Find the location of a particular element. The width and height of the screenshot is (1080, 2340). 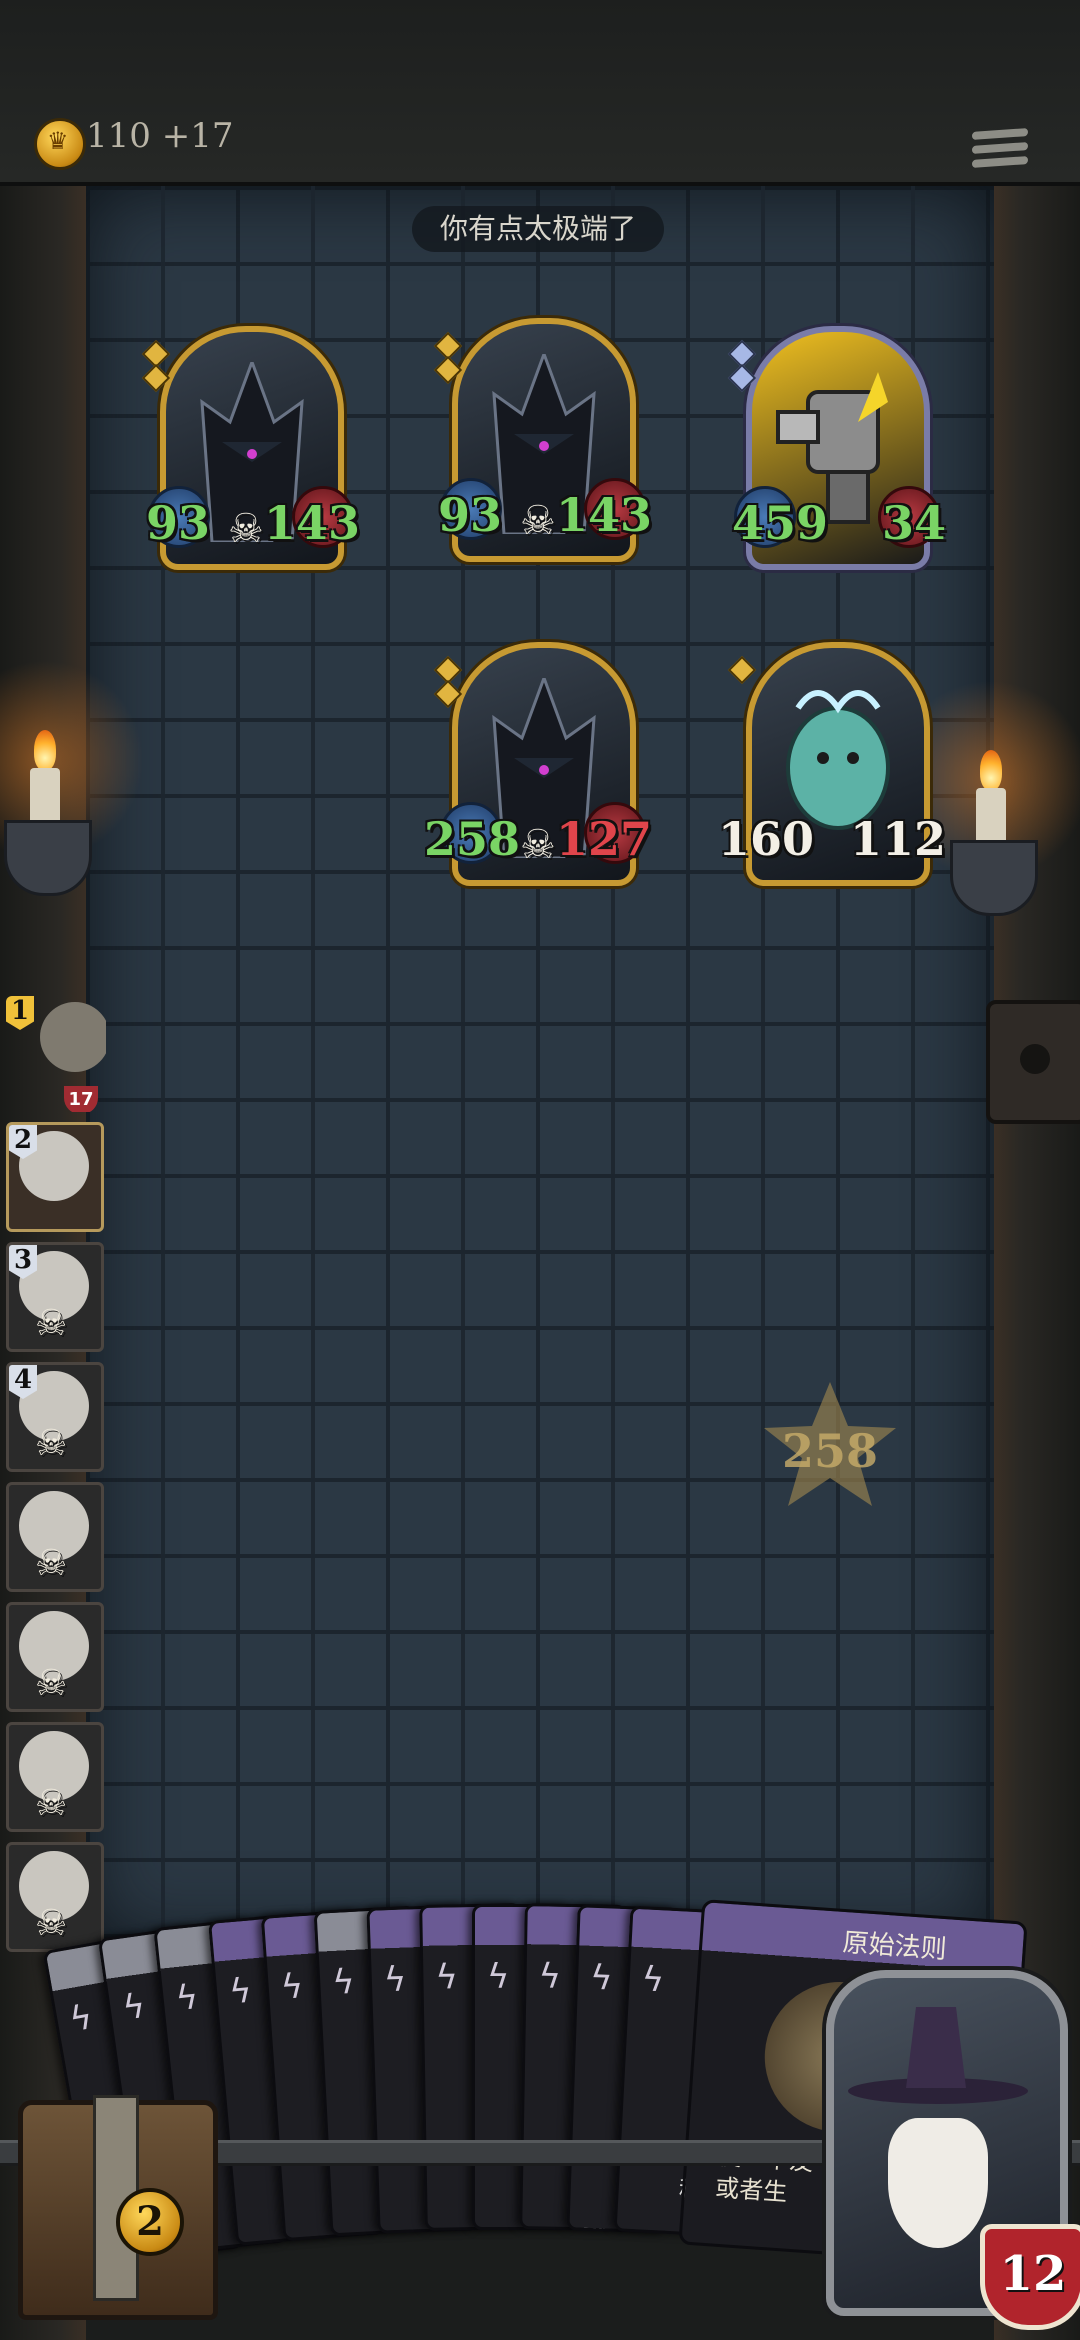

deck-count: 2 is located at coordinates (150, 2222).